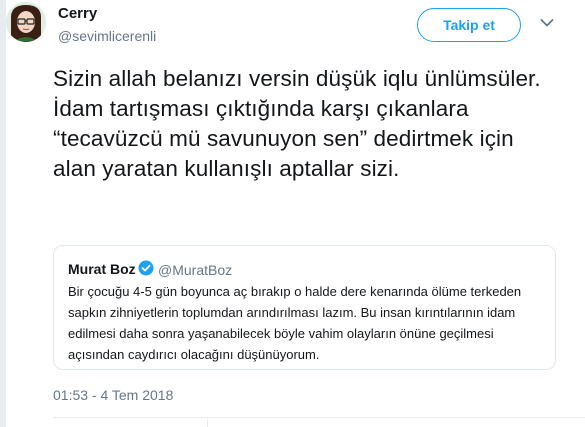  What do you see at coordinates (113, 395) in the screenshot?
I see `tweet-timestamp: 01:53 - 4 Tem 2018` at bounding box center [113, 395].